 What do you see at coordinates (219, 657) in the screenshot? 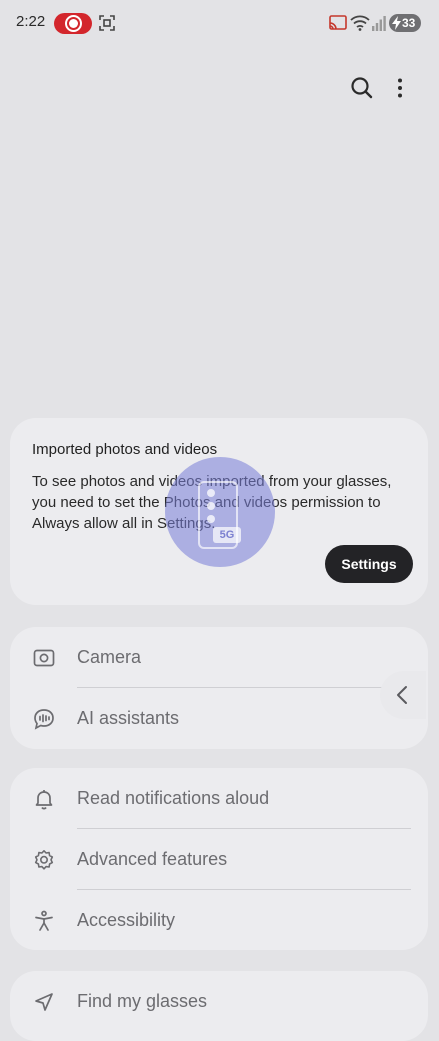
I see `menu-item-camera: Camera` at bounding box center [219, 657].